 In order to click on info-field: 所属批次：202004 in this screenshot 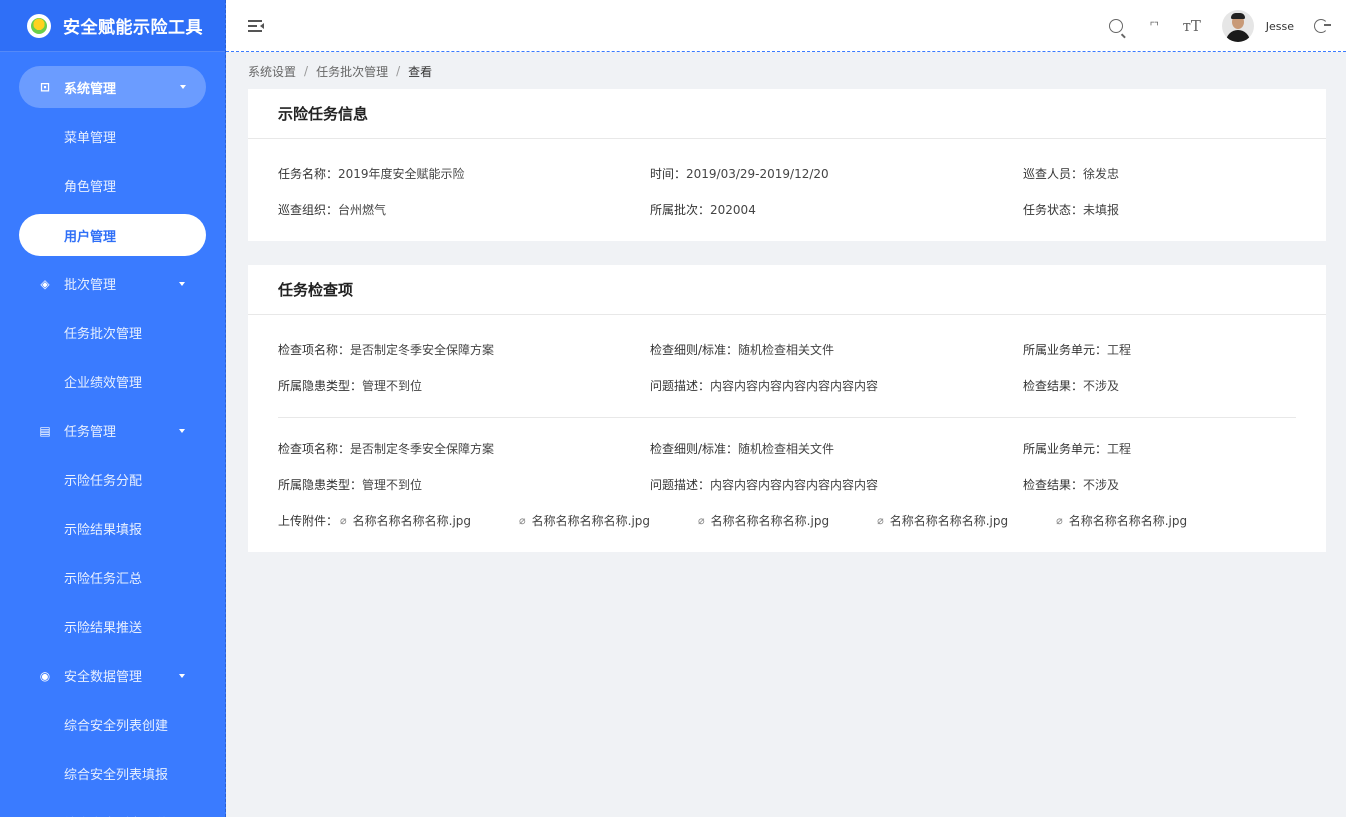, I will do `click(836, 209)`.